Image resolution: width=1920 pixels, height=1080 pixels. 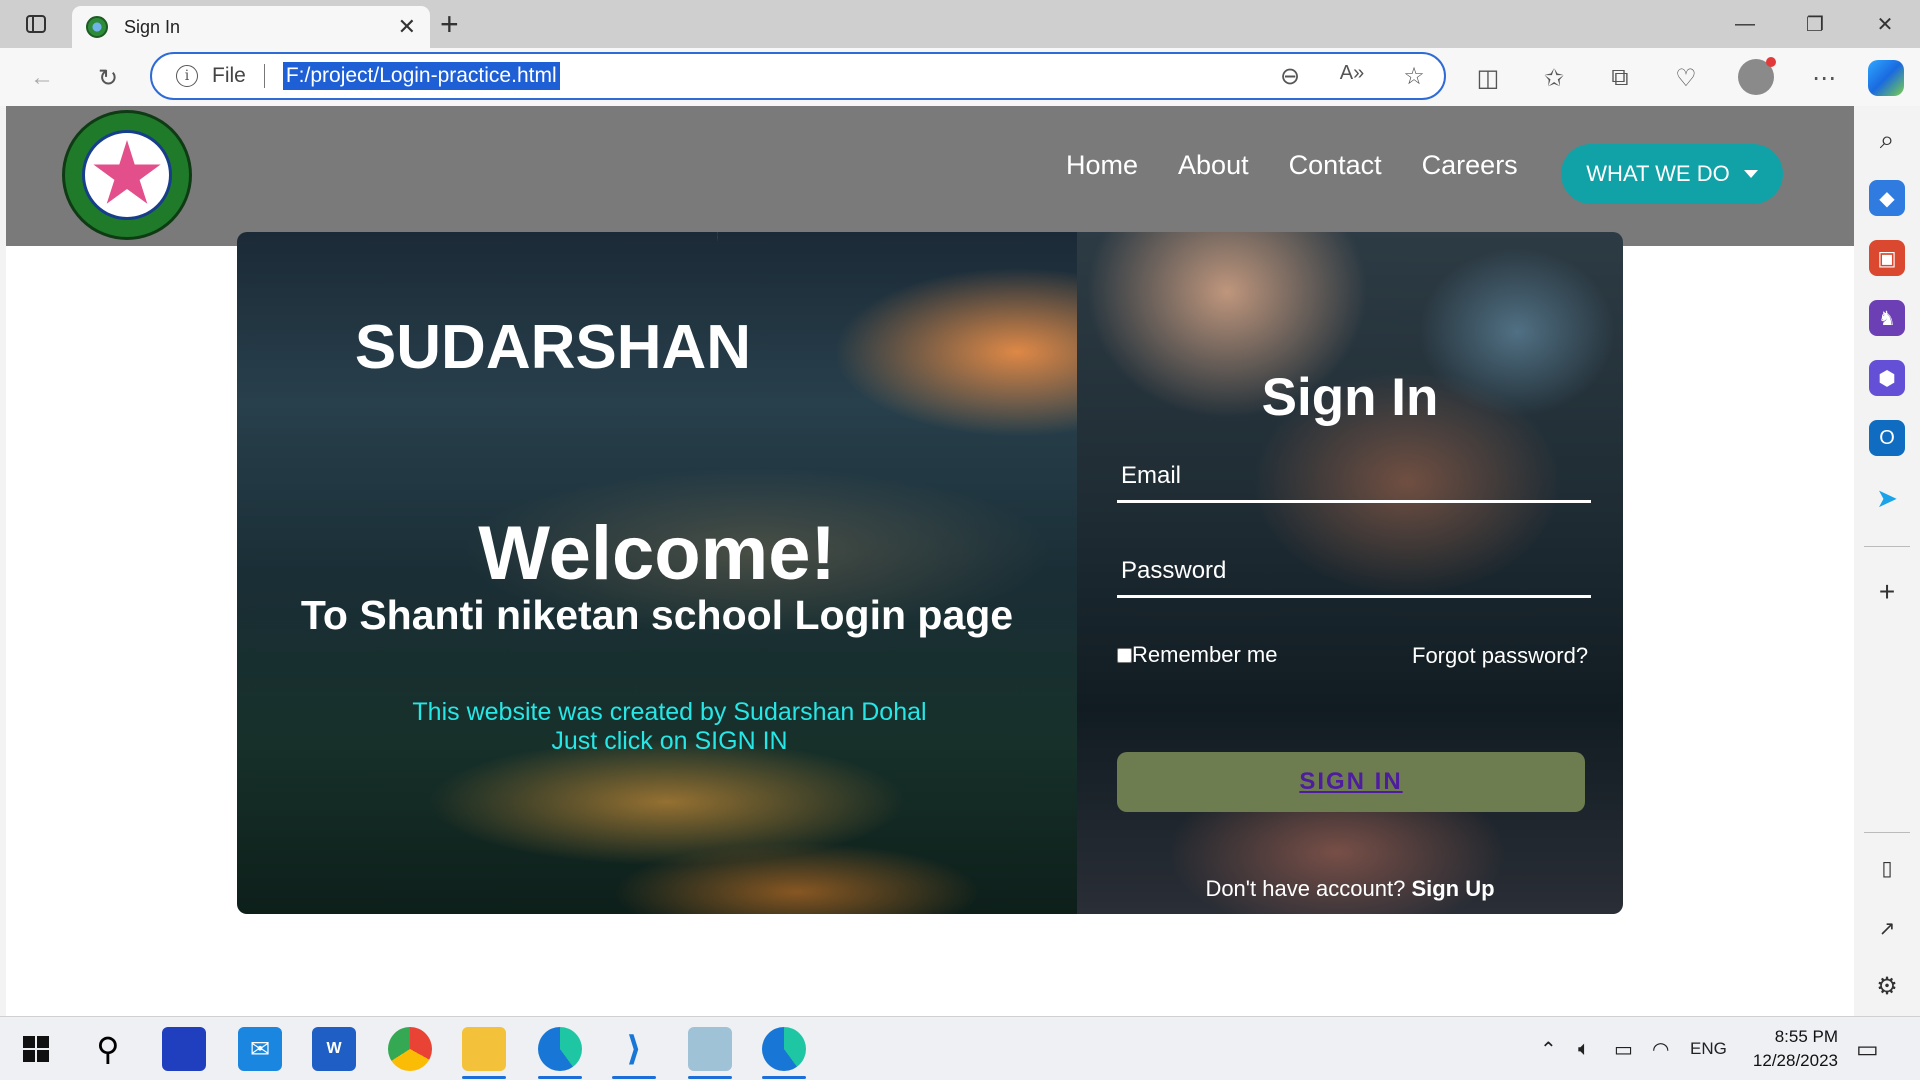 I want to click on search-icon: ⌕, so click(x=1887, y=140).